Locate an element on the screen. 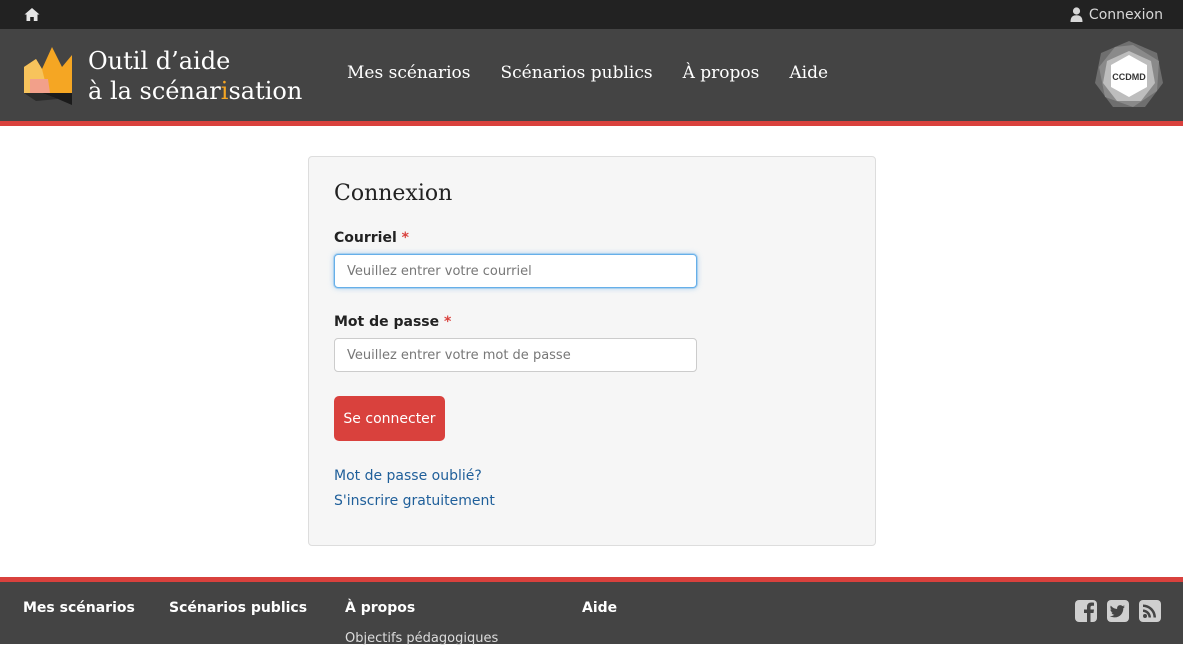 This screenshot has width=1183, height=646. ccdmd-logo: CCDMD is located at coordinates (1129, 75).